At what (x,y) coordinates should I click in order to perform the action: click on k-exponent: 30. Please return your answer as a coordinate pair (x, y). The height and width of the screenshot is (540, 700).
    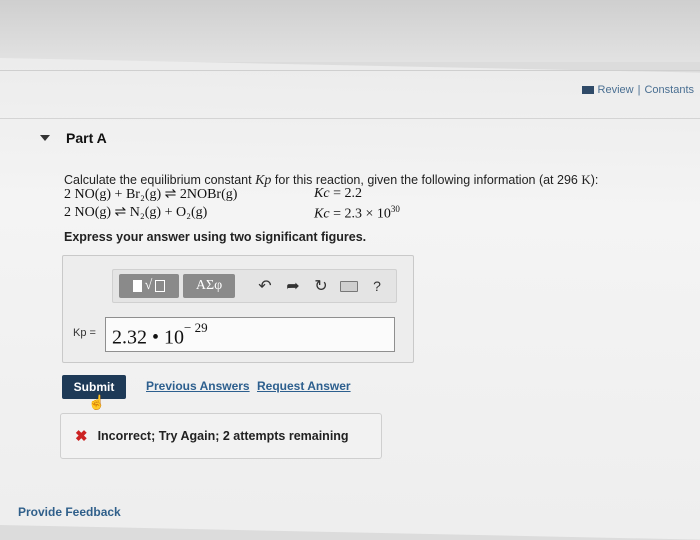
    Looking at the image, I should click on (395, 209).